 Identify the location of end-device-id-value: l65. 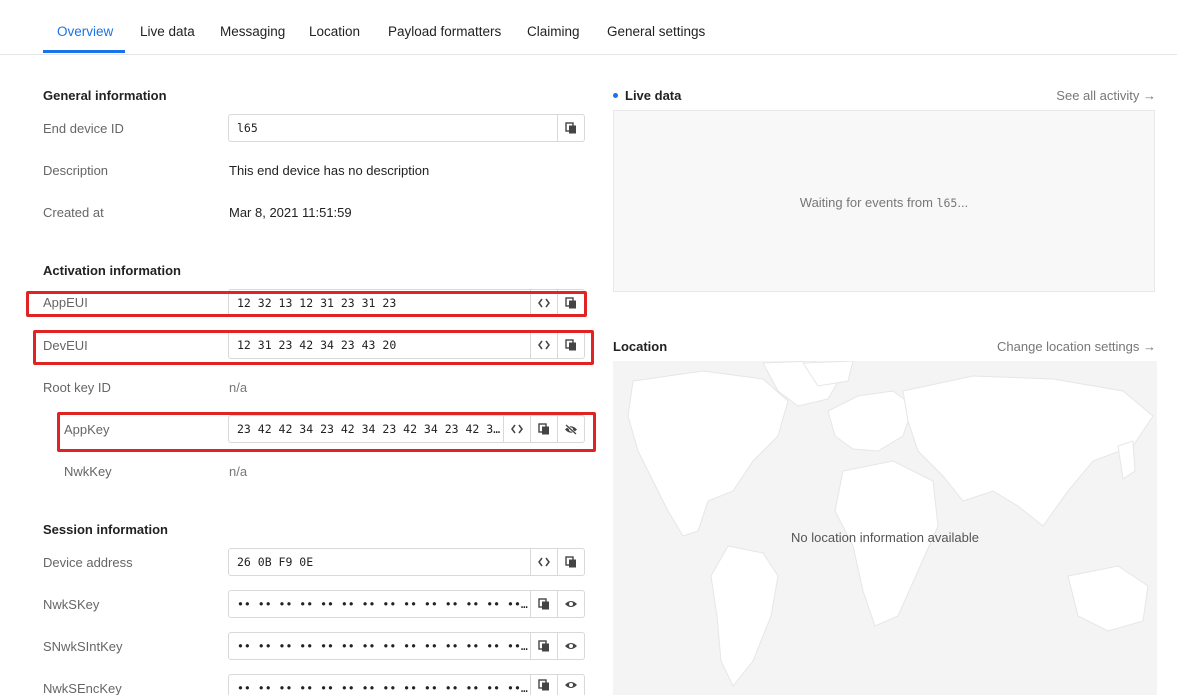
(393, 128).